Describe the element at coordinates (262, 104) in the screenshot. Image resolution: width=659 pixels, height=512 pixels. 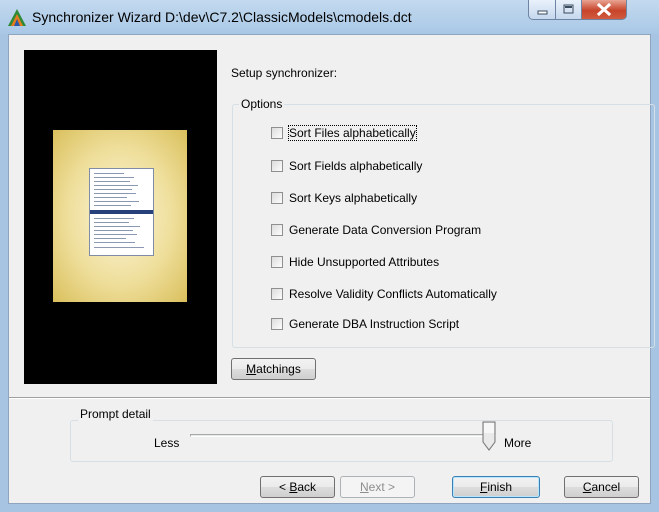
I see `options-group-title: Options` at that location.